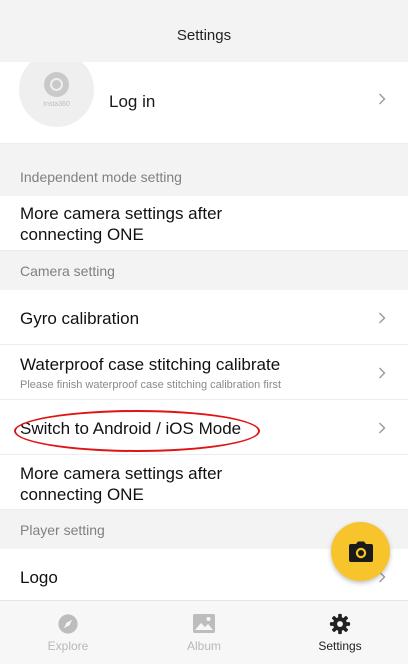 The width and height of the screenshot is (408, 664). I want to click on section-header-independent: Independent mode setting, so click(204, 176).